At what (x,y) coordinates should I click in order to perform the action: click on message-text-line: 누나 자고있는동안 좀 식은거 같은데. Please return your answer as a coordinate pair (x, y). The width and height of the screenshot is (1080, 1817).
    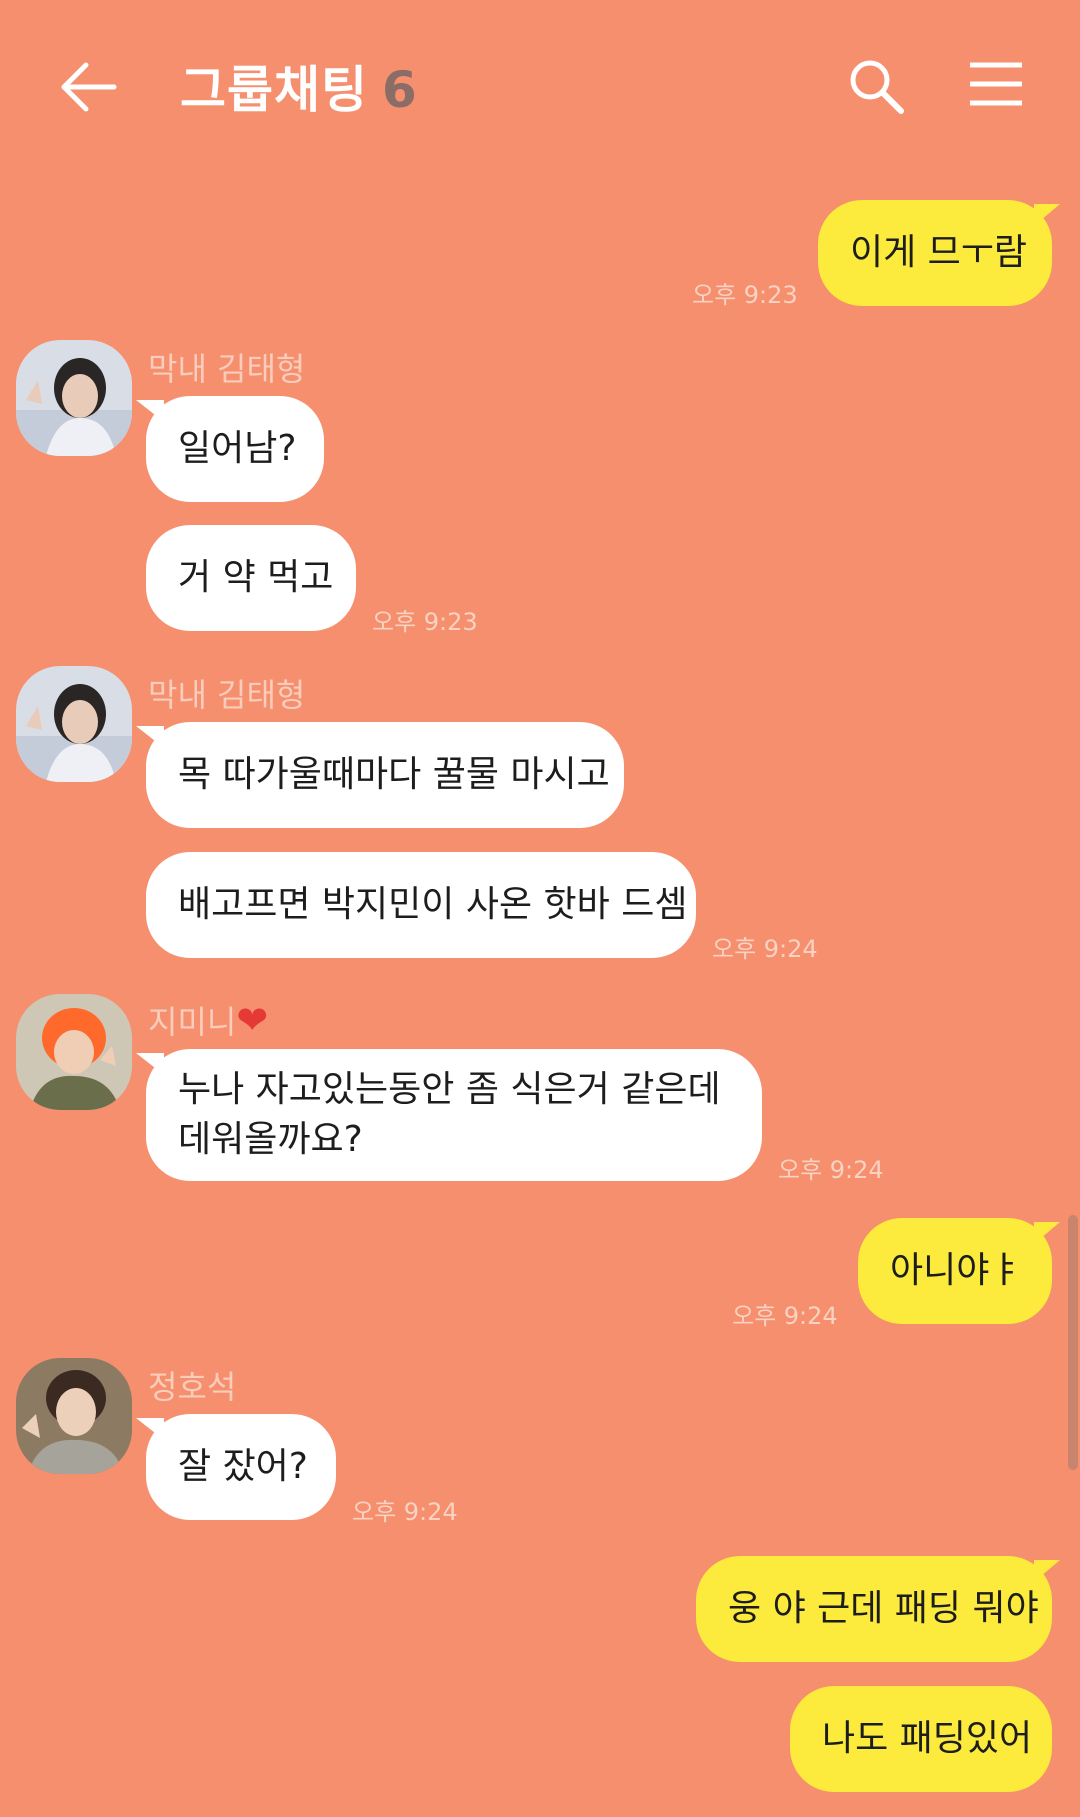
    Looking at the image, I should click on (449, 1089).